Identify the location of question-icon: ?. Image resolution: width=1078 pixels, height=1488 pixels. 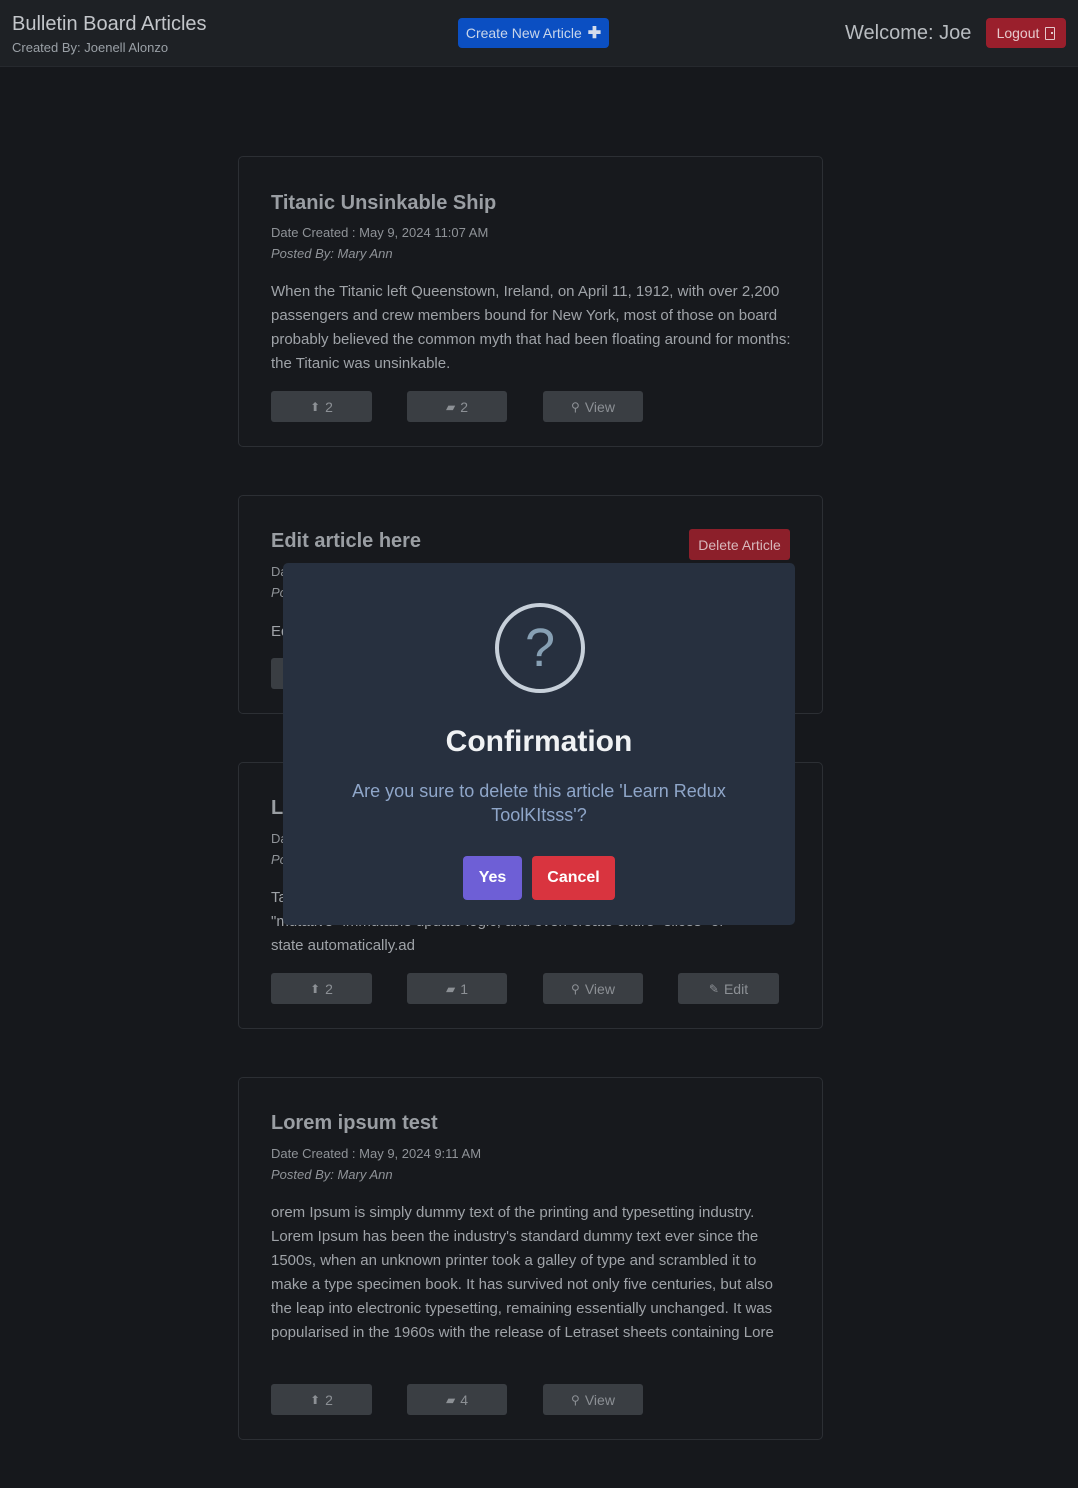
(540, 648).